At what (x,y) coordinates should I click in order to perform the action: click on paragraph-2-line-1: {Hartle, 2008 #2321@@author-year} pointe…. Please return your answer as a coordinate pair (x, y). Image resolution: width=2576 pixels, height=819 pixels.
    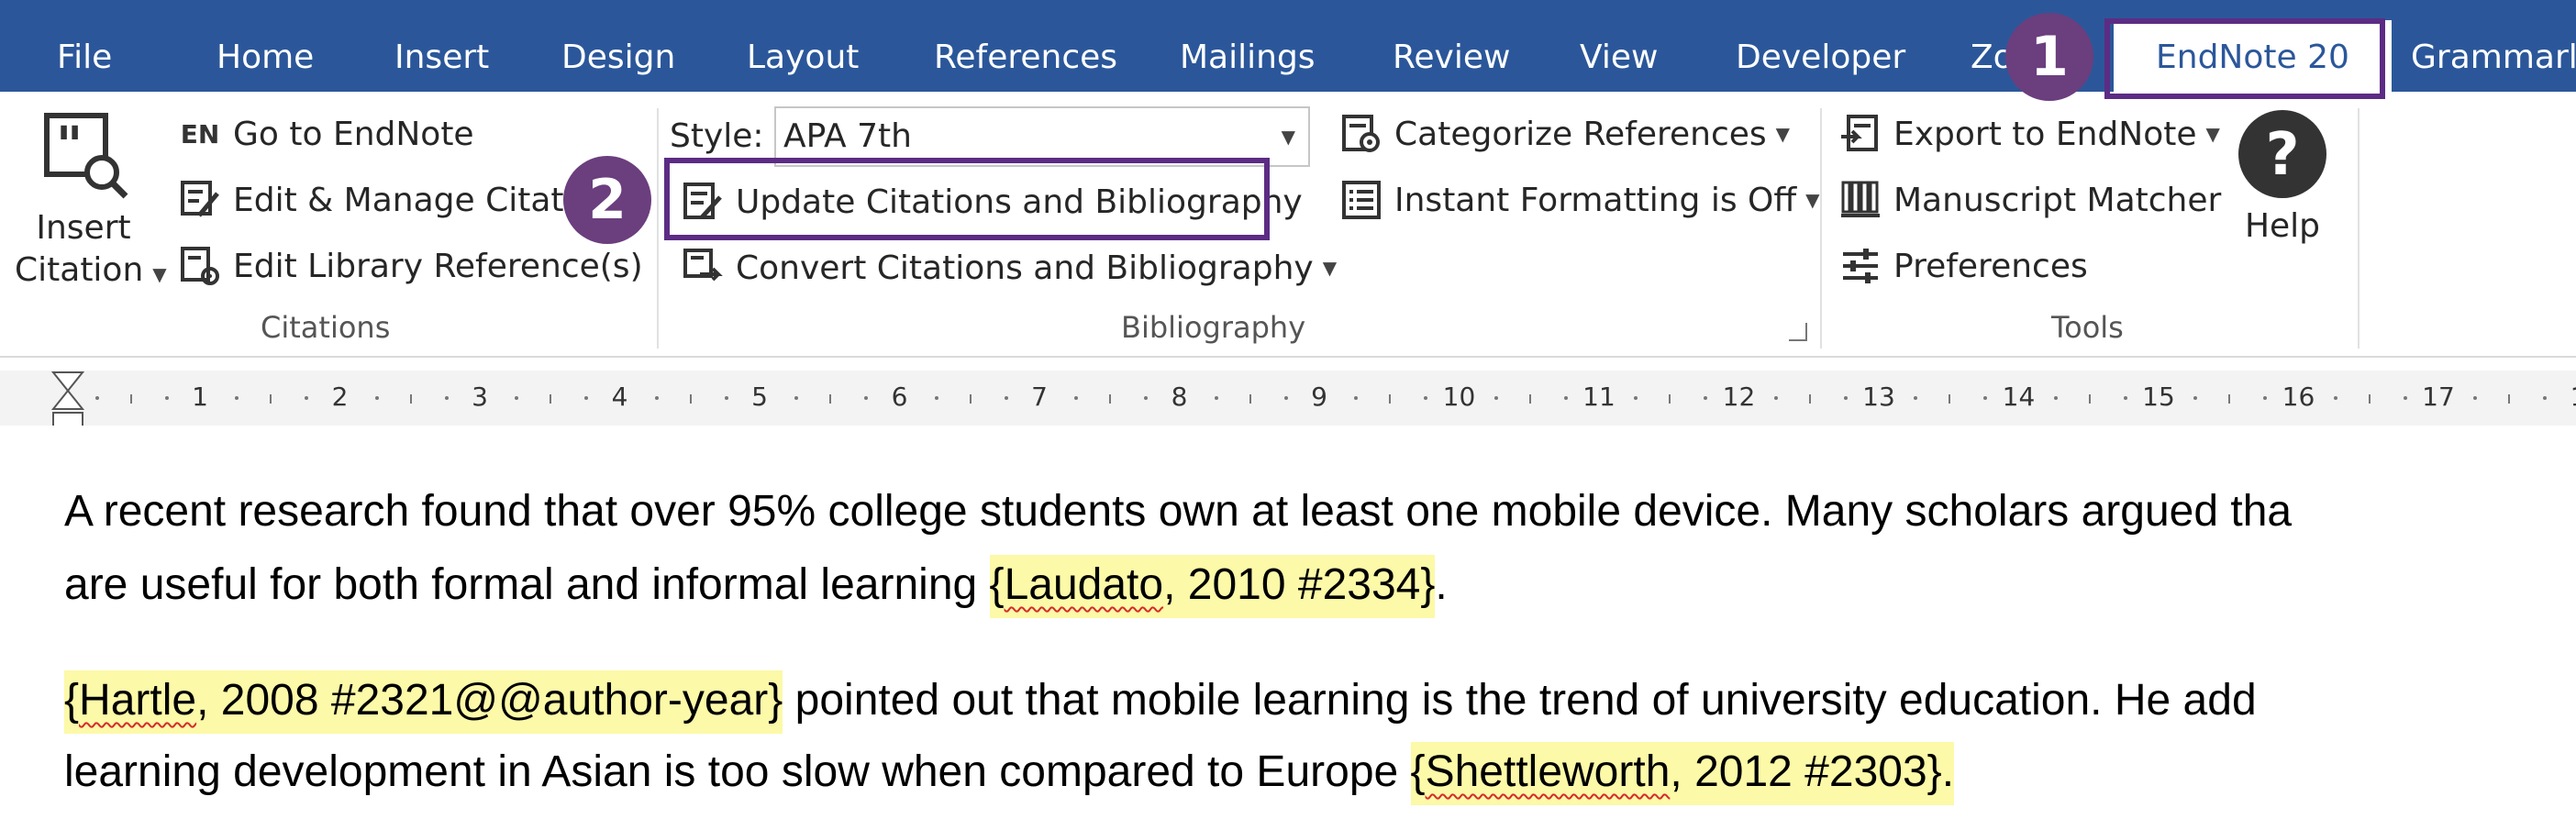
    Looking at the image, I should click on (1160, 702).